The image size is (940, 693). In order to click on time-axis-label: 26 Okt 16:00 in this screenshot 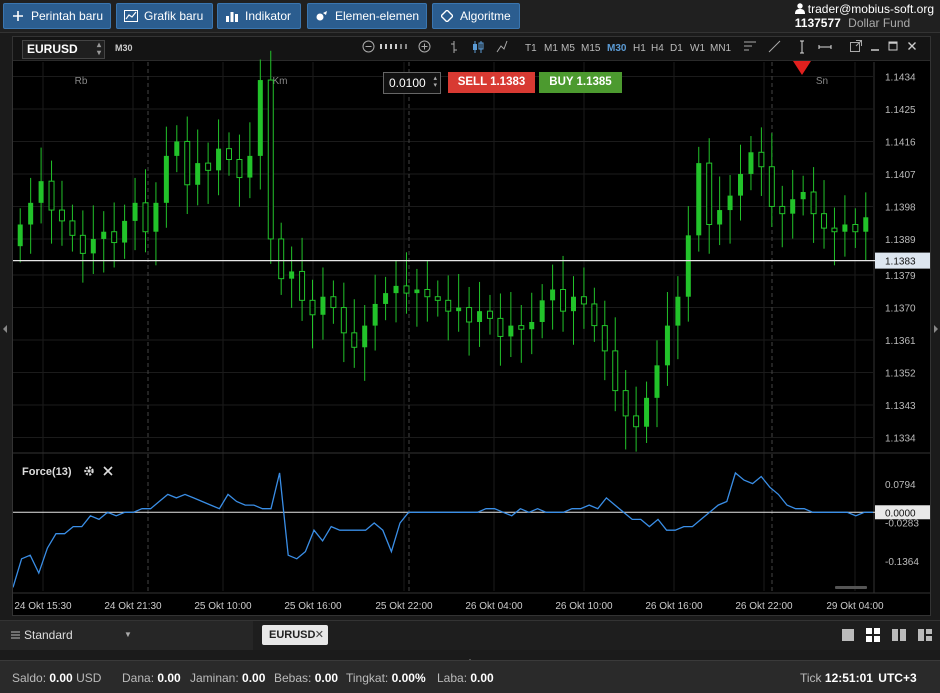, I will do `click(674, 606)`.